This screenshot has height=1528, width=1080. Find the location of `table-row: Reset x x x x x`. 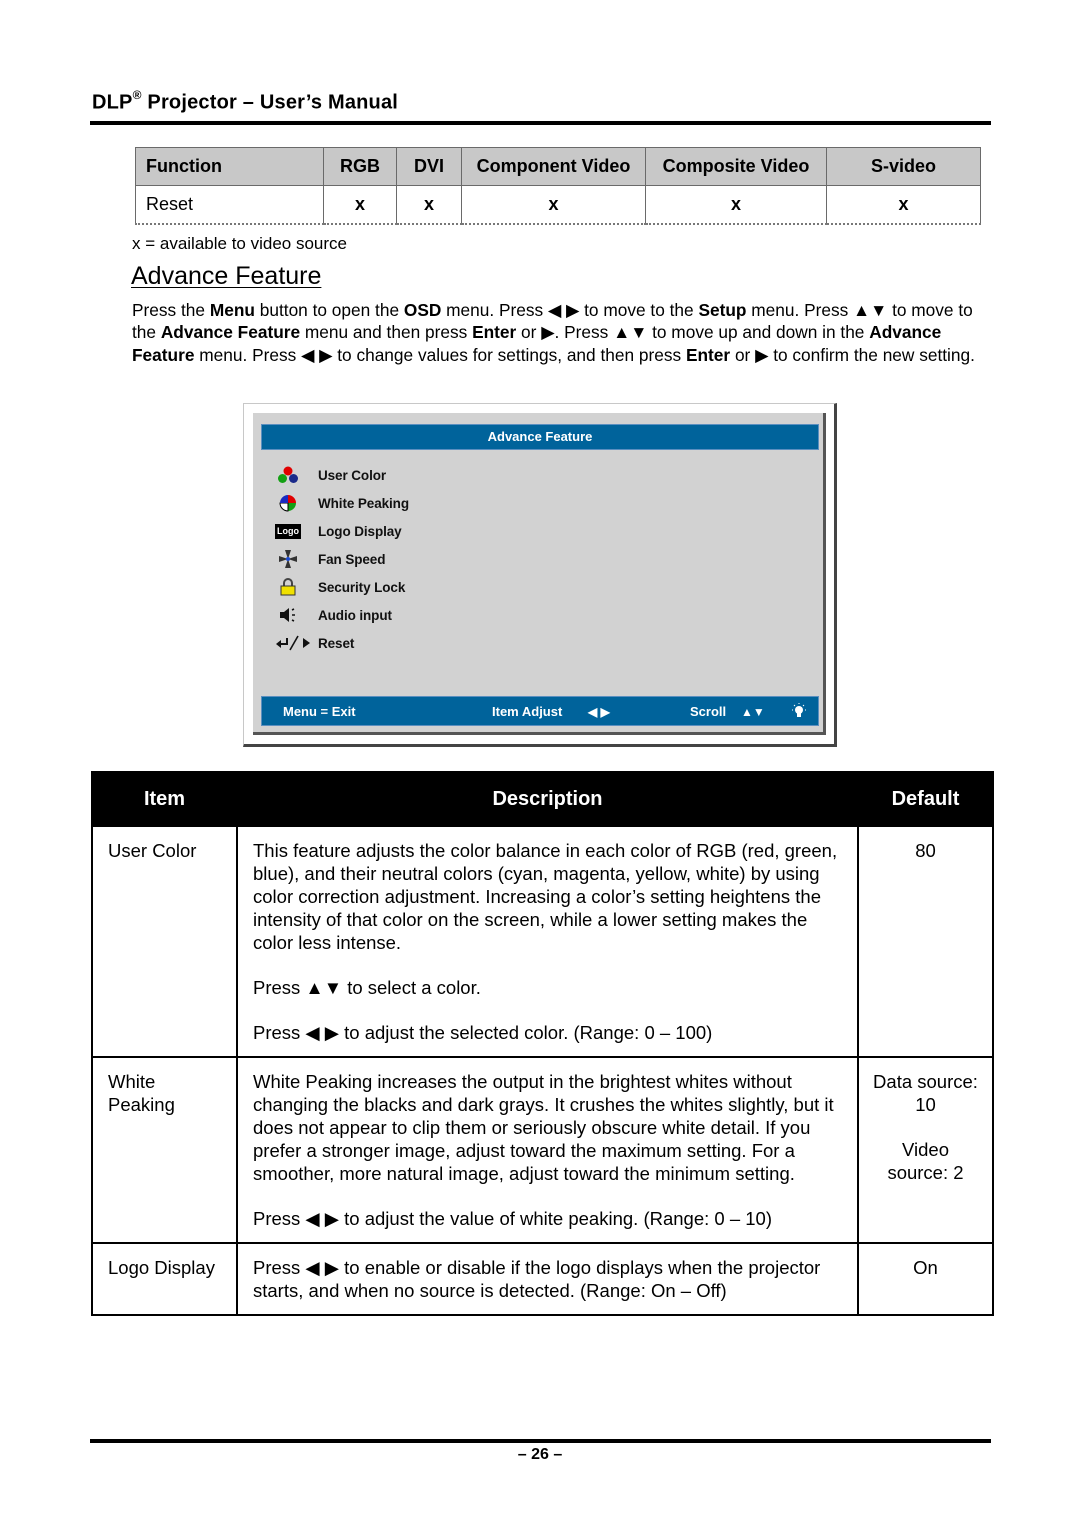

table-row: Reset x x x x x is located at coordinates (558, 205).